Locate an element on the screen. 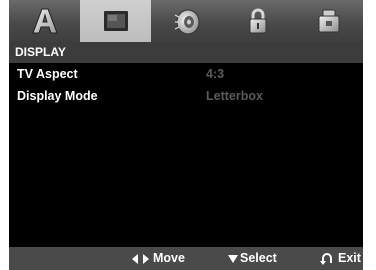 The image size is (376, 270). footer-hint-bar: Move Select Exit is located at coordinates (186, 258).